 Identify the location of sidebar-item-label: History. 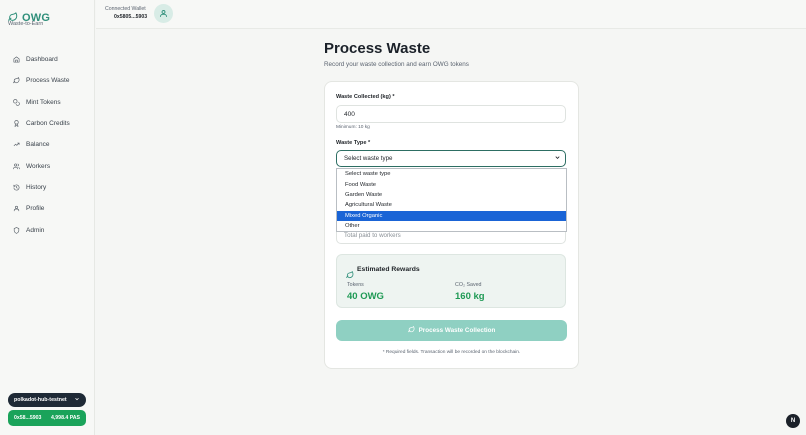
(36, 187).